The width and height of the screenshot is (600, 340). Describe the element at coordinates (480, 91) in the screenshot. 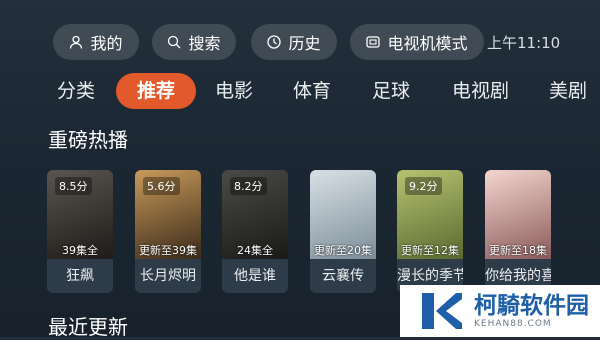

I see `tab-tv-series: 电视剧` at that location.